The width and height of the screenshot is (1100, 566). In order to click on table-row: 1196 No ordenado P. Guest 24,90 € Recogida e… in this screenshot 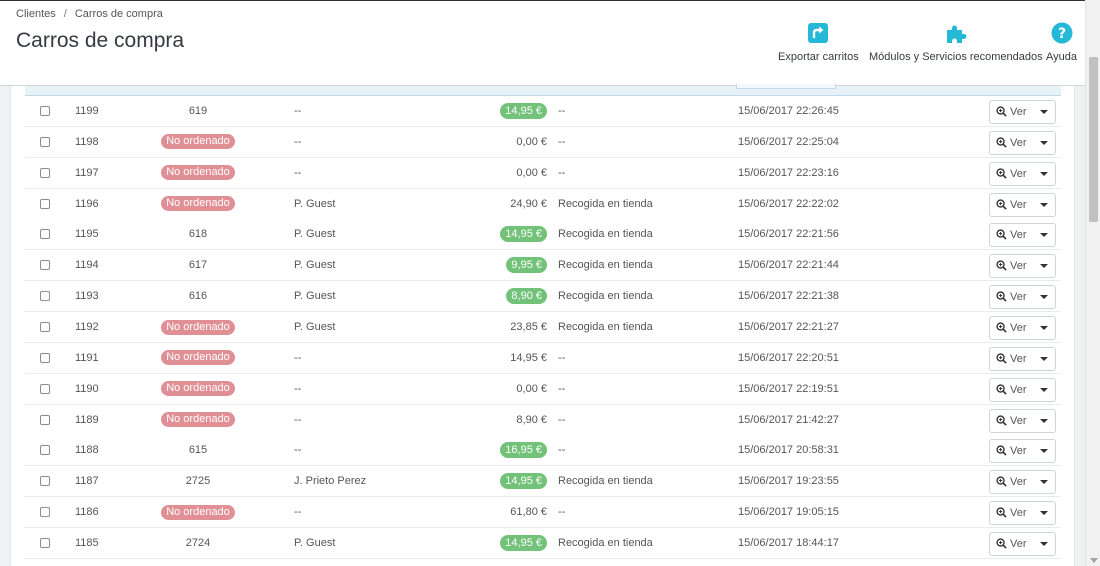, I will do `click(543, 204)`.